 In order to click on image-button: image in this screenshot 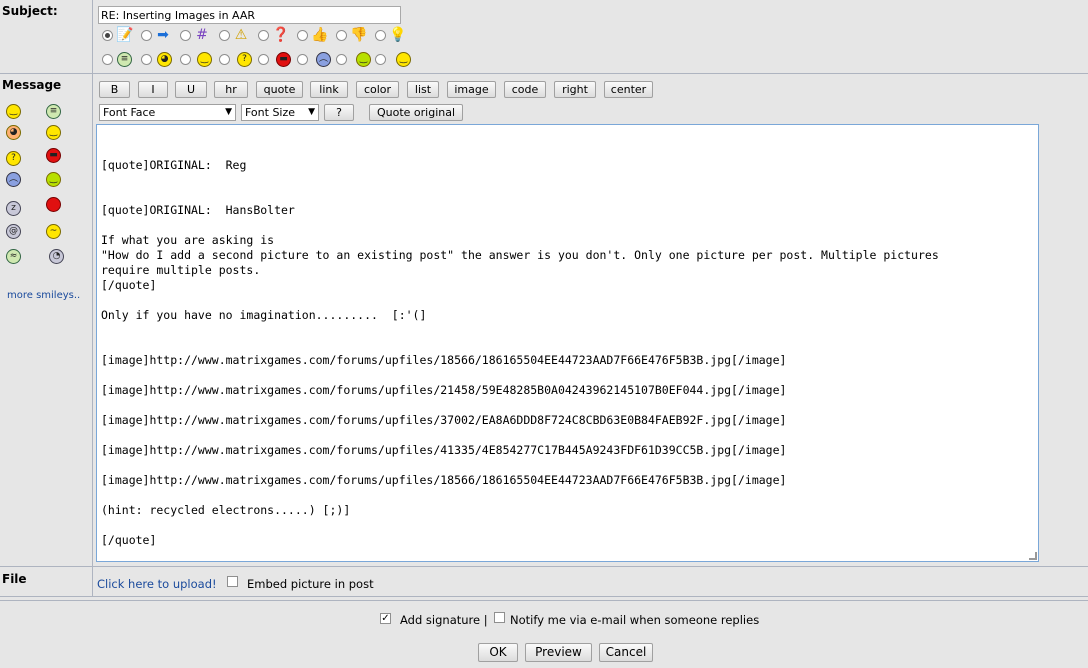, I will do `click(471, 89)`.